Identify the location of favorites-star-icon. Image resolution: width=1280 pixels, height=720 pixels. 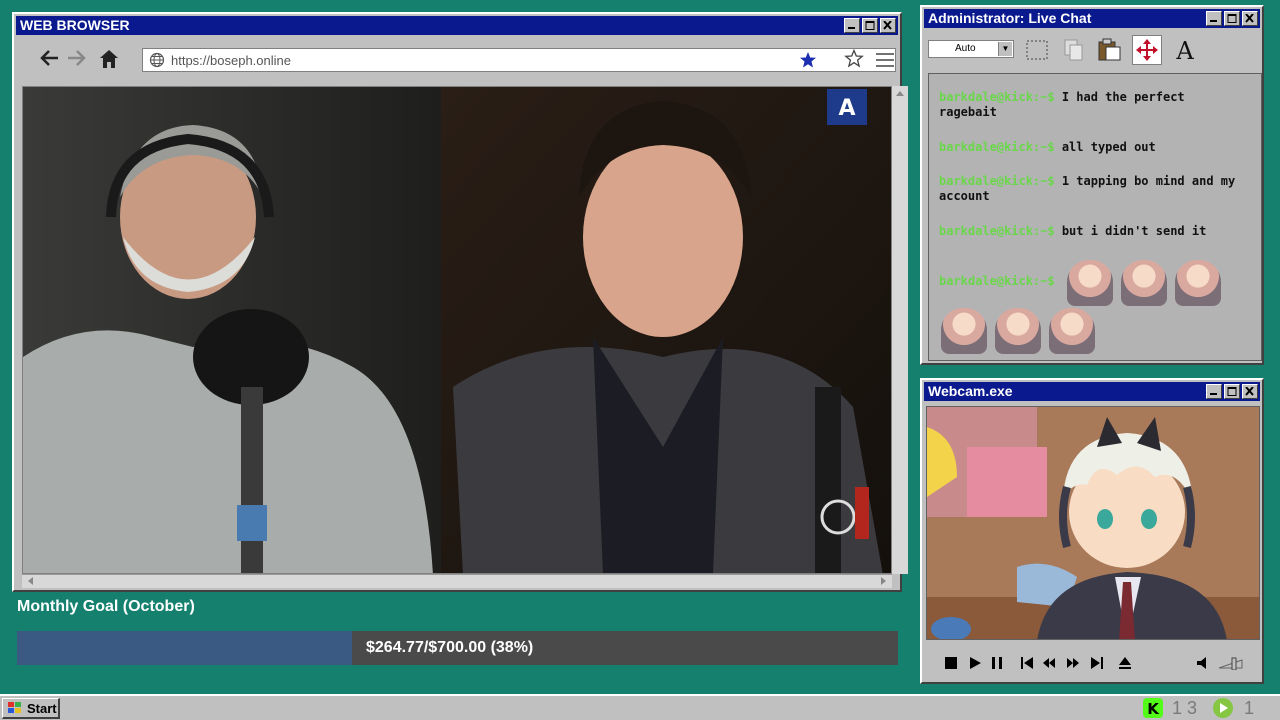
(854, 59).